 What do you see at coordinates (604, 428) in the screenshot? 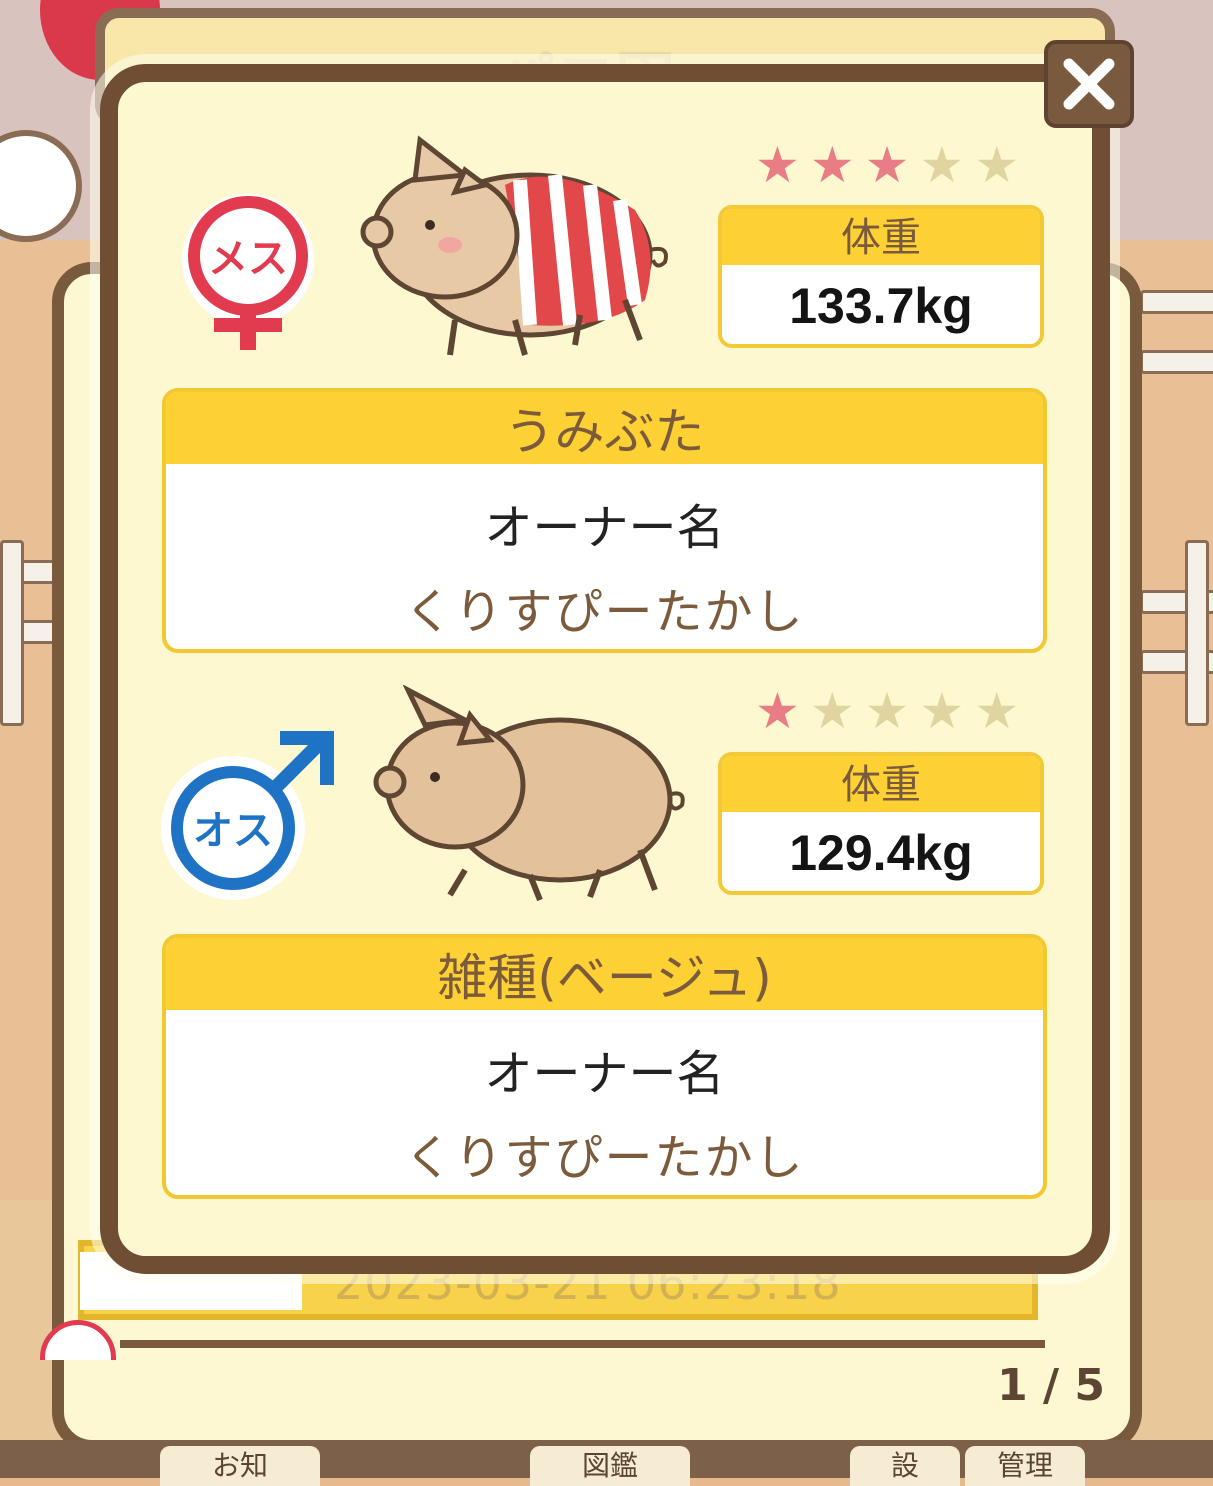
I see `breed-name: うみぶた` at bounding box center [604, 428].